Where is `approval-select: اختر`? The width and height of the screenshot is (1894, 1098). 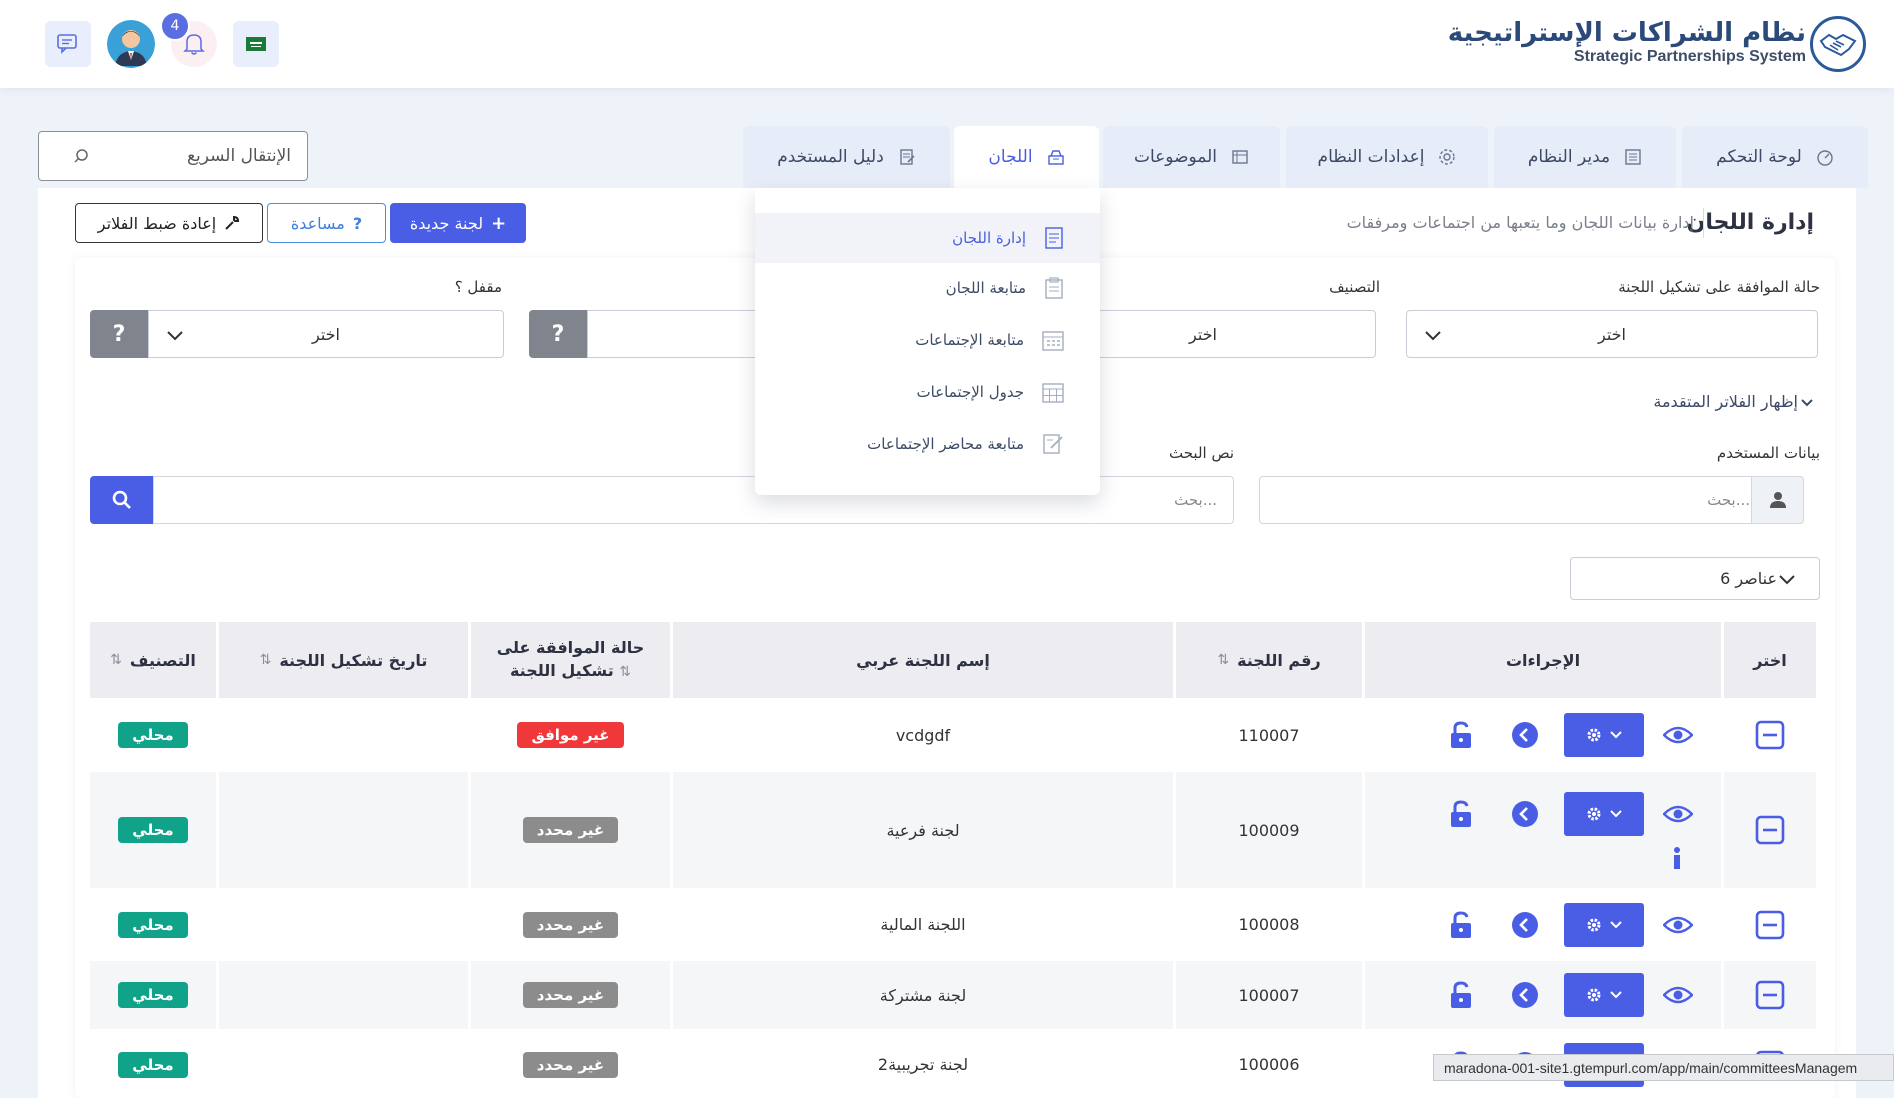 approval-select: اختر is located at coordinates (1612, 334).